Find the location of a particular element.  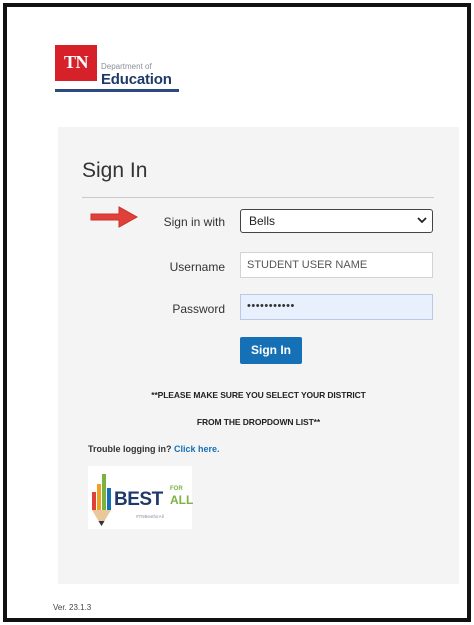

page-title: Sign In is located at coordinates (115, 170).